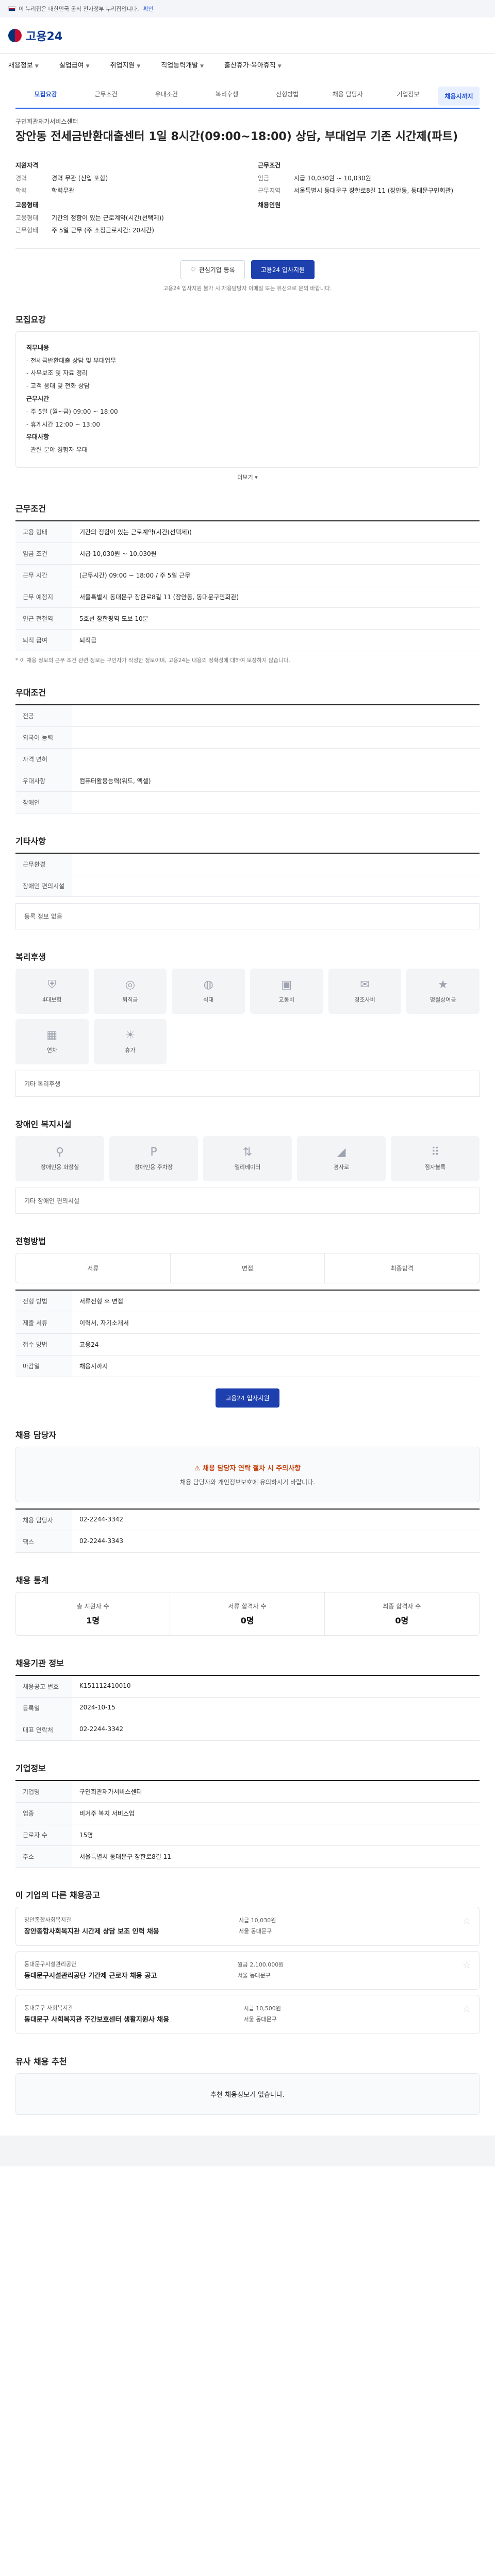 The width and height of the screenshot is (495, 2576). Describe the element at coordinates (27, 205) in the screenshot. I see `summary-heading: 고용형태` at that location.